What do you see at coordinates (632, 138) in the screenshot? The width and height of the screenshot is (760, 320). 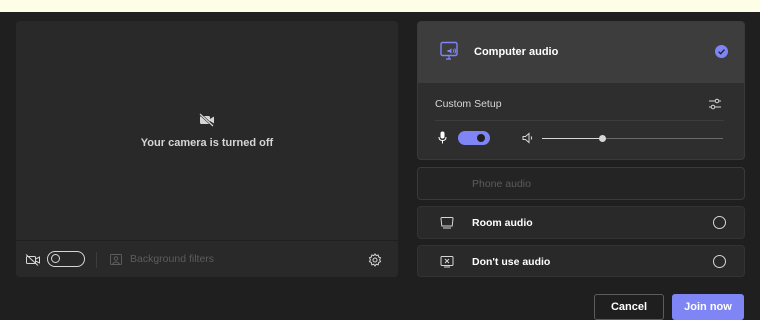 I see `volume-slider` at bounding box center [632, 138].